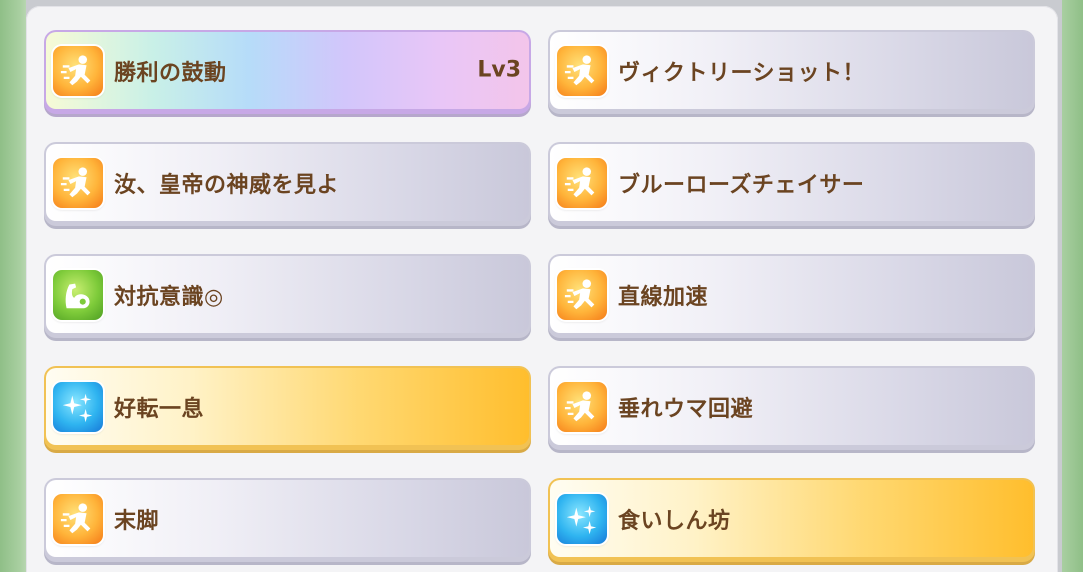  I want to click on skill-card-body: 汝、皇帝の神威を見よ, so click(287, 182).